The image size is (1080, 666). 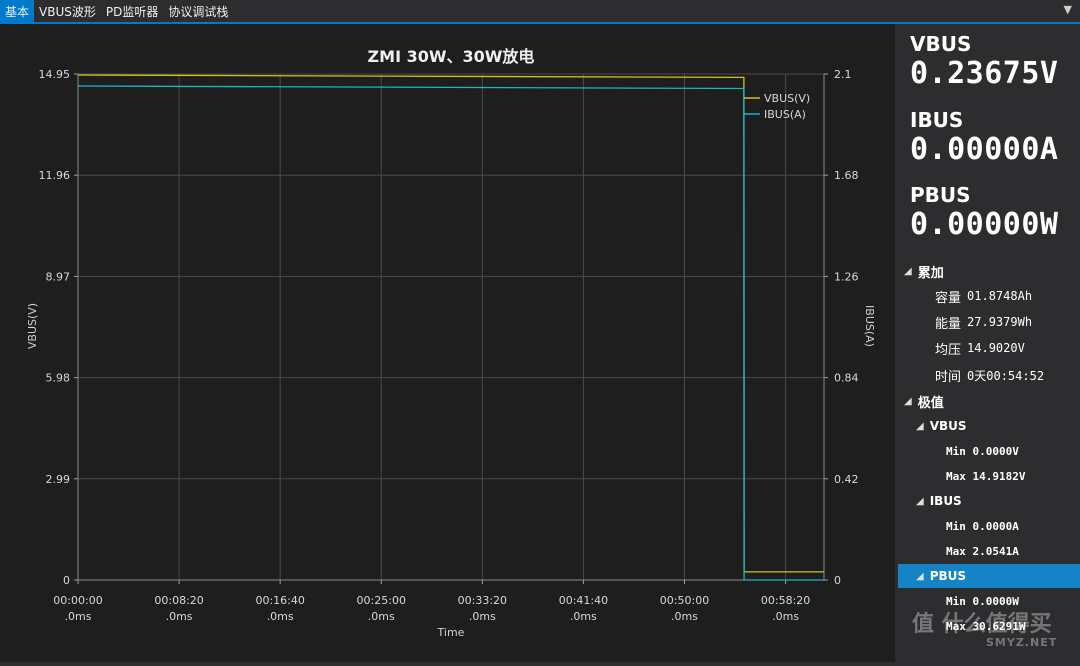 I want to click on ibus-readout-label: IBUS, so click(x=937, y=120).